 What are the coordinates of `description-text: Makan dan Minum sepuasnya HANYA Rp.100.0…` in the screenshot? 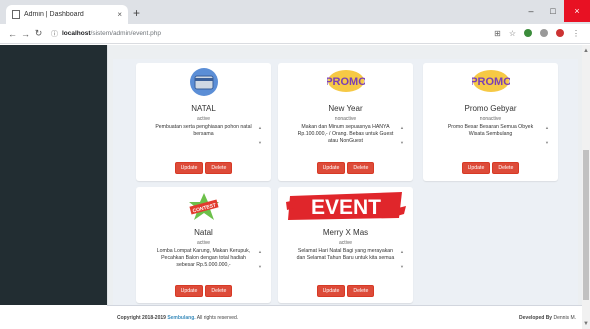 It's located at (345, 134).